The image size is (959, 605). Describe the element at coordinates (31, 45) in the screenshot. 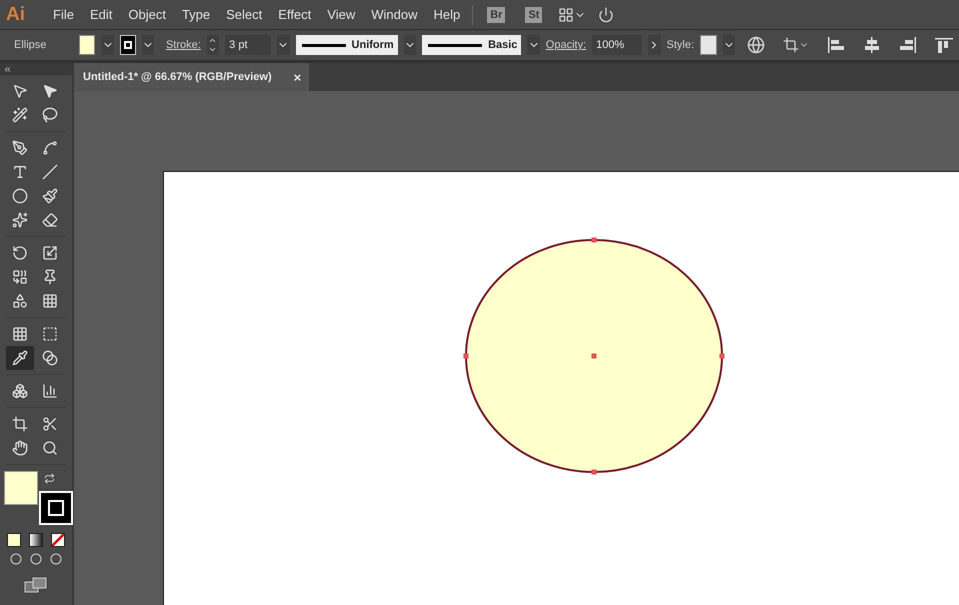

I see `object-type-label: Ellipse` at that location.